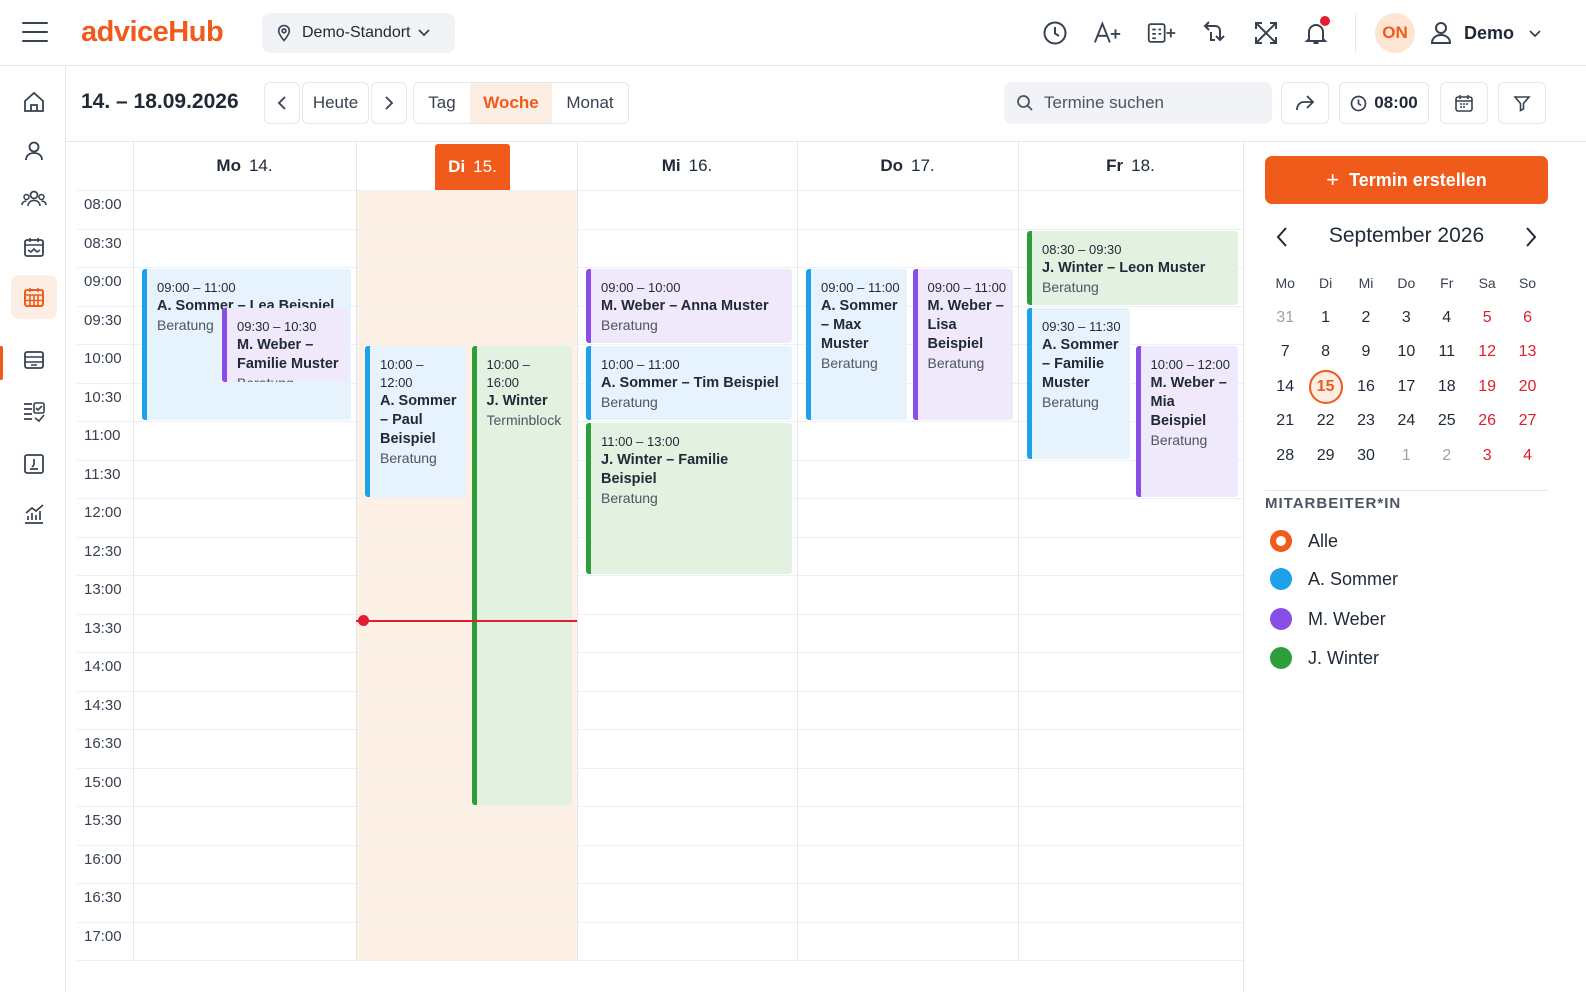 The height and width of the screenshot is (992, 1586). I want to click on mini-calendar-day: 16, so click(1366, 387).